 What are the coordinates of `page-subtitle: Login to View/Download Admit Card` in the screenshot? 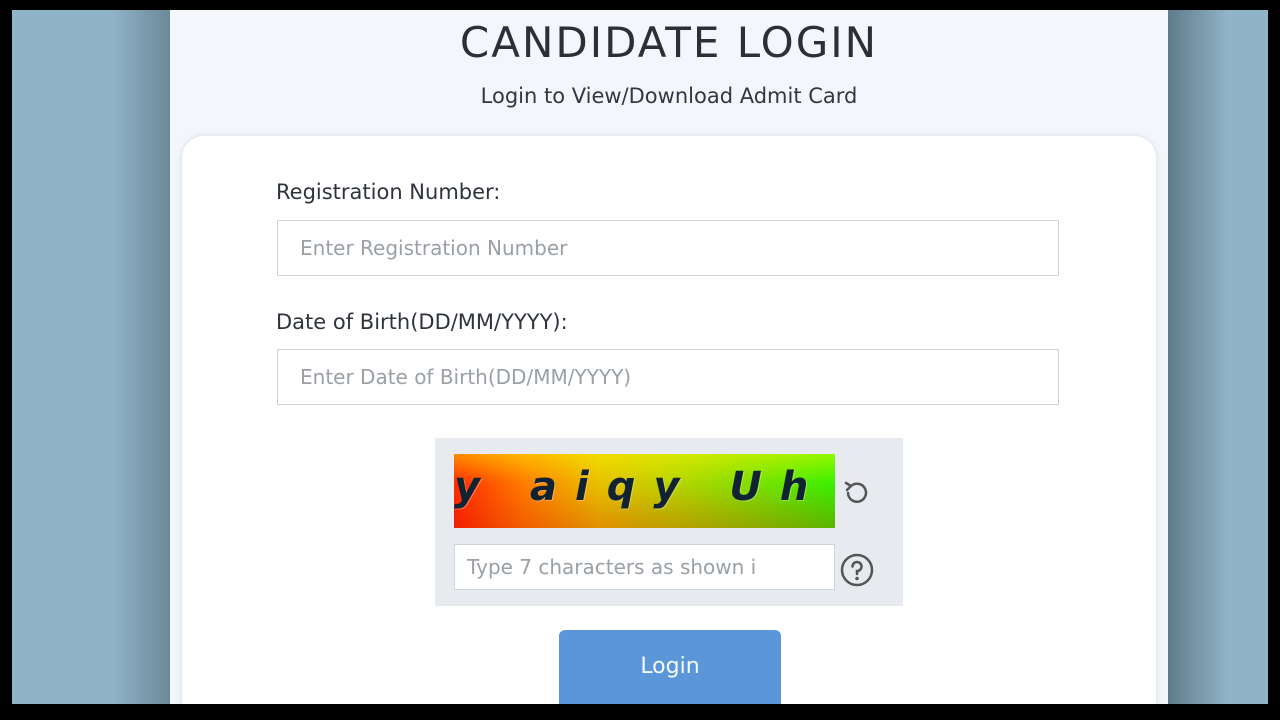 It's located at (669, 96).